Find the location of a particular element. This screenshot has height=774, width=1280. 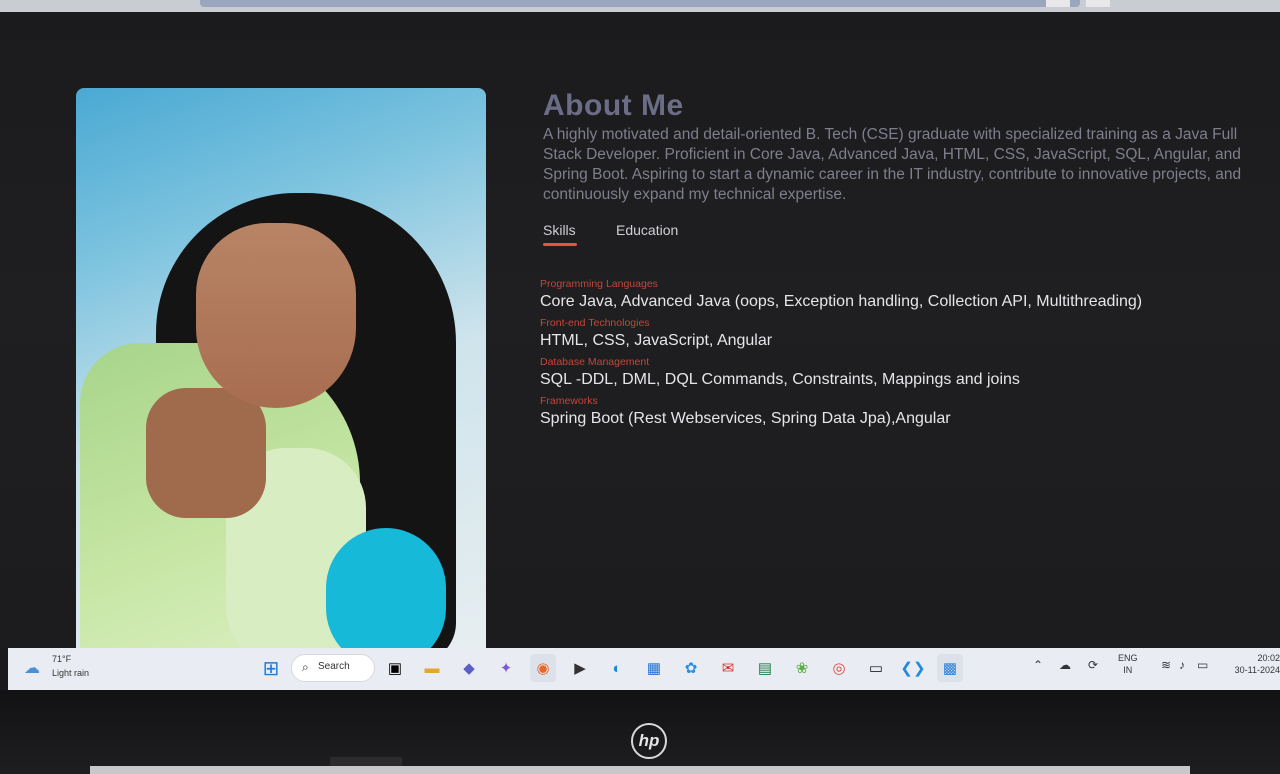

photo-background-object is located at coordinates (386, 588).